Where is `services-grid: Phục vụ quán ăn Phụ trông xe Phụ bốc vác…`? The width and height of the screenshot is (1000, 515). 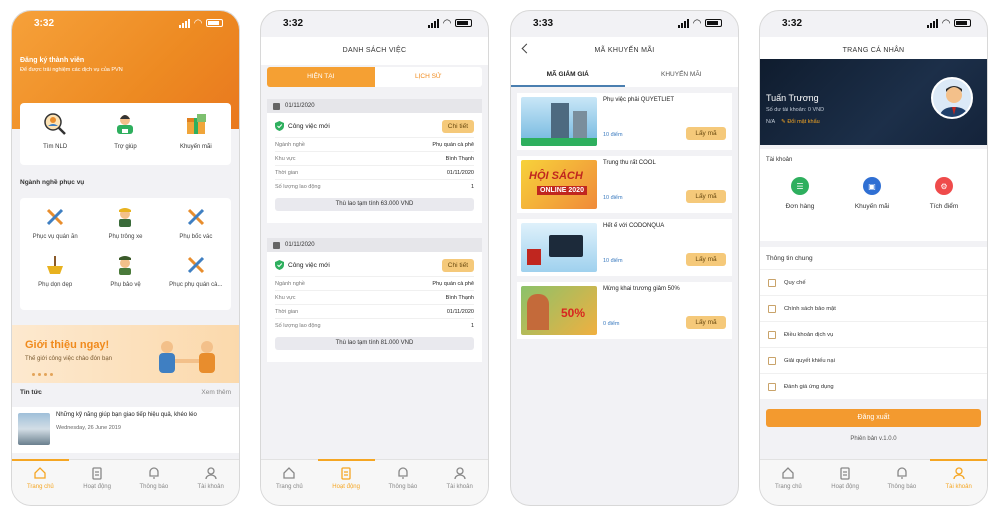
services-grid: Phục vụ quán ăn Phụ trông xe Phụ bốc vác… is located at coordinates (125, 254).